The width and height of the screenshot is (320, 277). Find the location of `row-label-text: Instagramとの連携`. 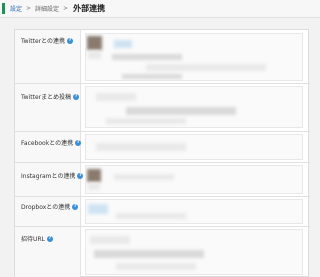

row-label-text: Instagramとの連携 is located at coordinates (48, 176).